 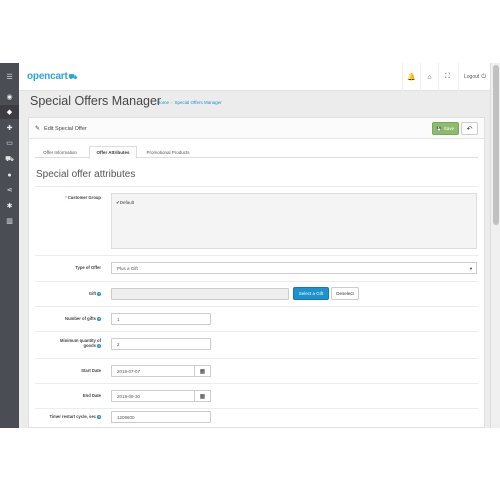 What do you see at coordinates (345, 293) in the screenshot?
I see `deselect-button: Deselect` at bounding box center [345, 293].